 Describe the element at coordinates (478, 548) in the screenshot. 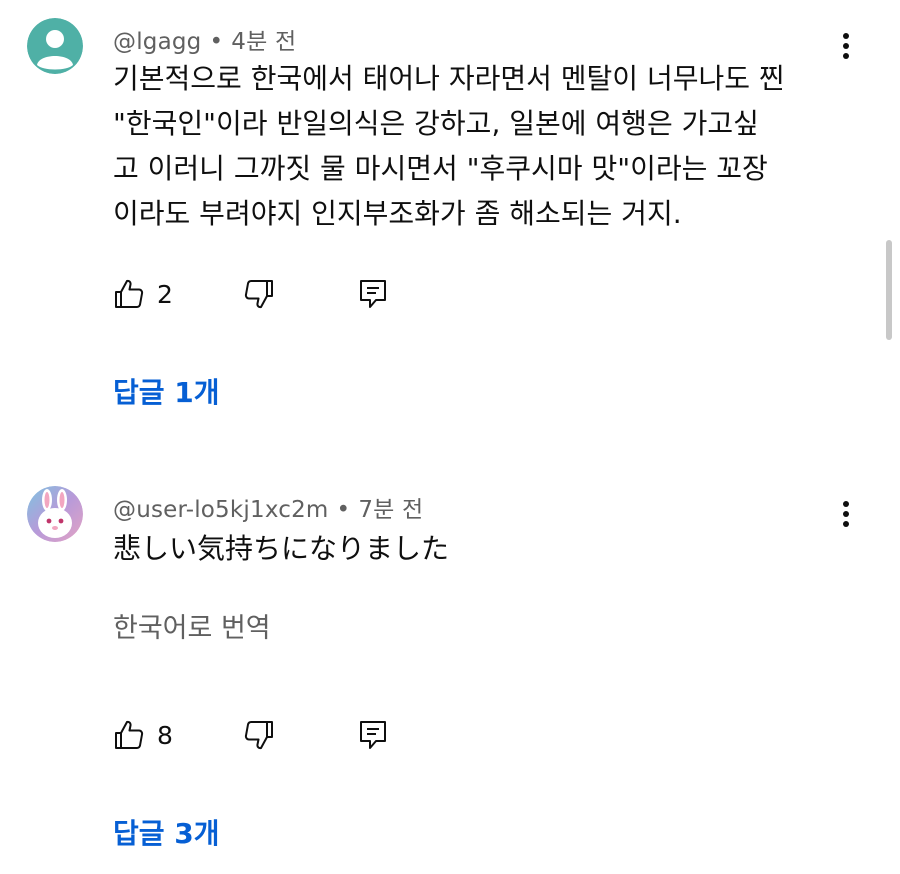

I see `comment-text: 悲しい気持ちになりました` at that location.